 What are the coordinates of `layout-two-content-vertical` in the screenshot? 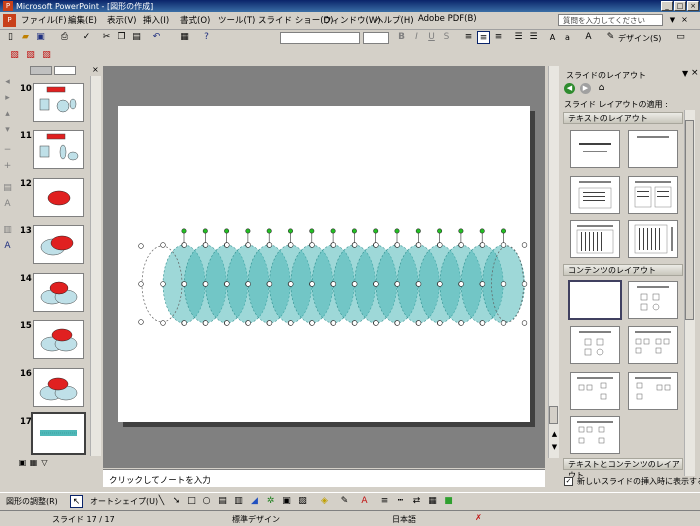 It's located at (653, 391).